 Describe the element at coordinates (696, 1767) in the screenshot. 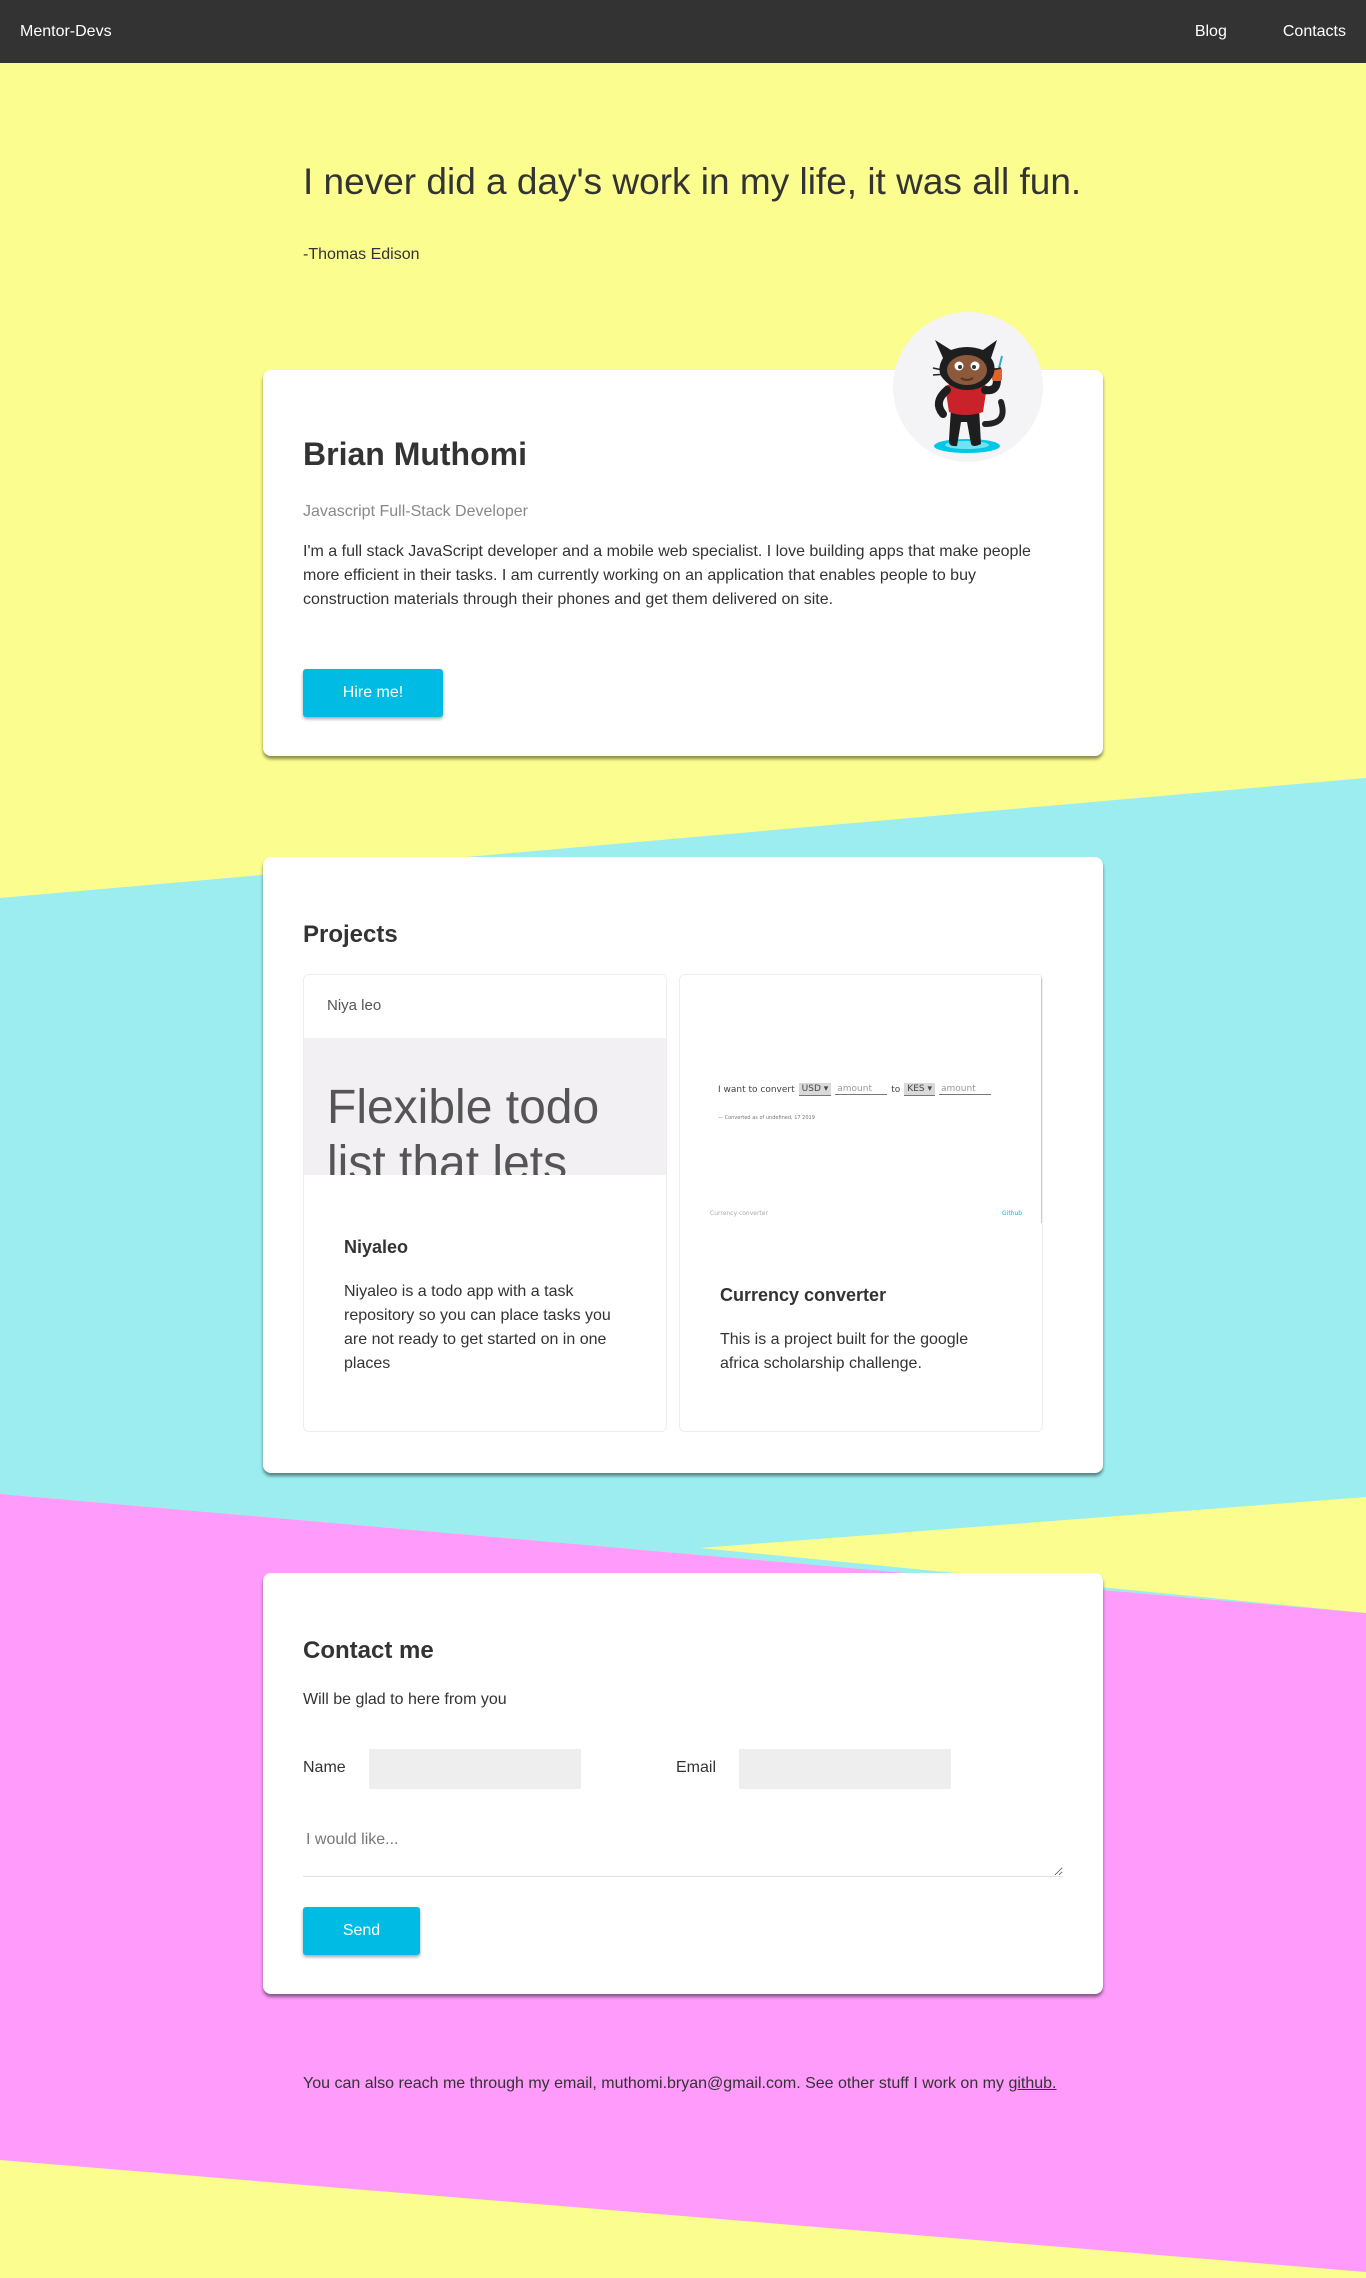

I see `email-label: Email` at that location.